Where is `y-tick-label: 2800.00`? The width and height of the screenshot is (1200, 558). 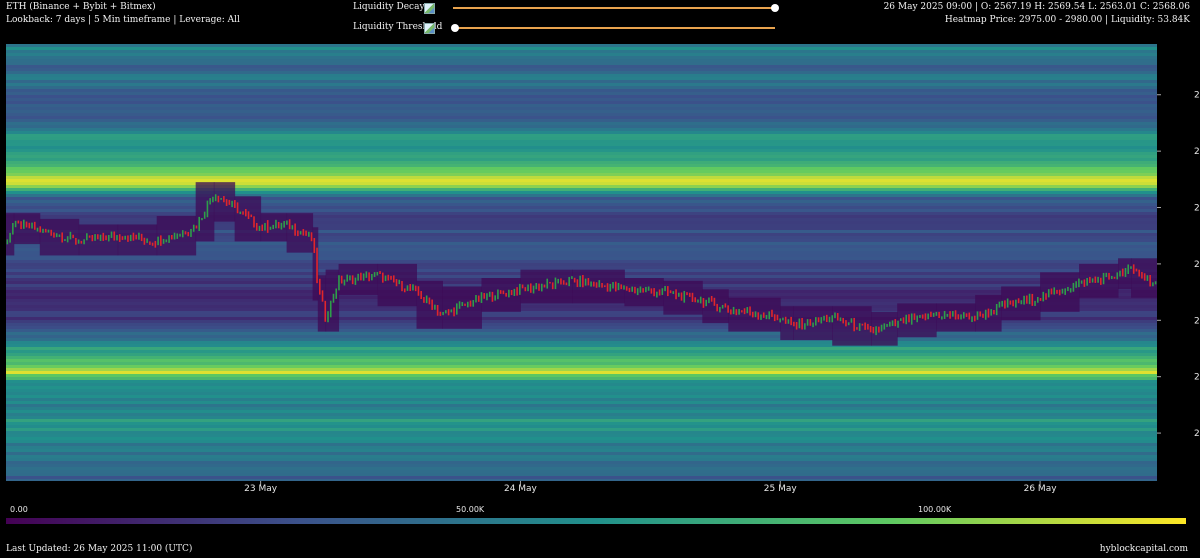
y-tick-label: 2800.00 is located at coordinates (1197, 152).